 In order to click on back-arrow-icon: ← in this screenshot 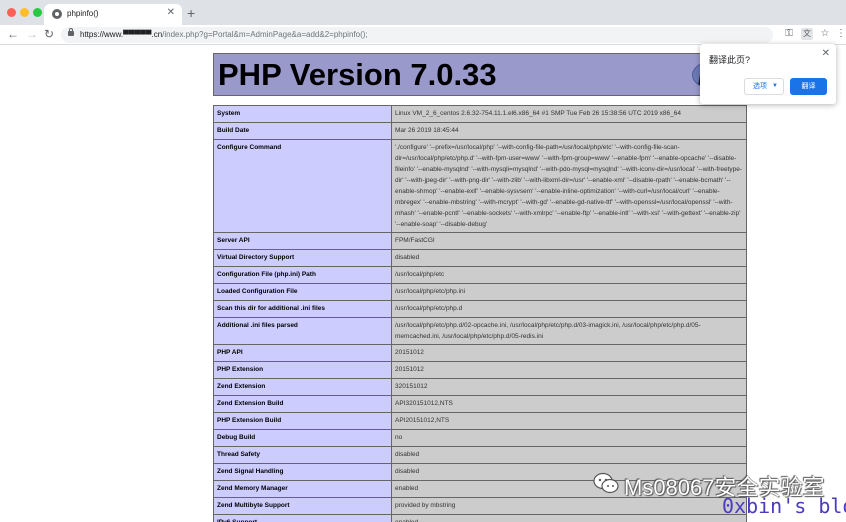, I will do `click(13, 34)`.